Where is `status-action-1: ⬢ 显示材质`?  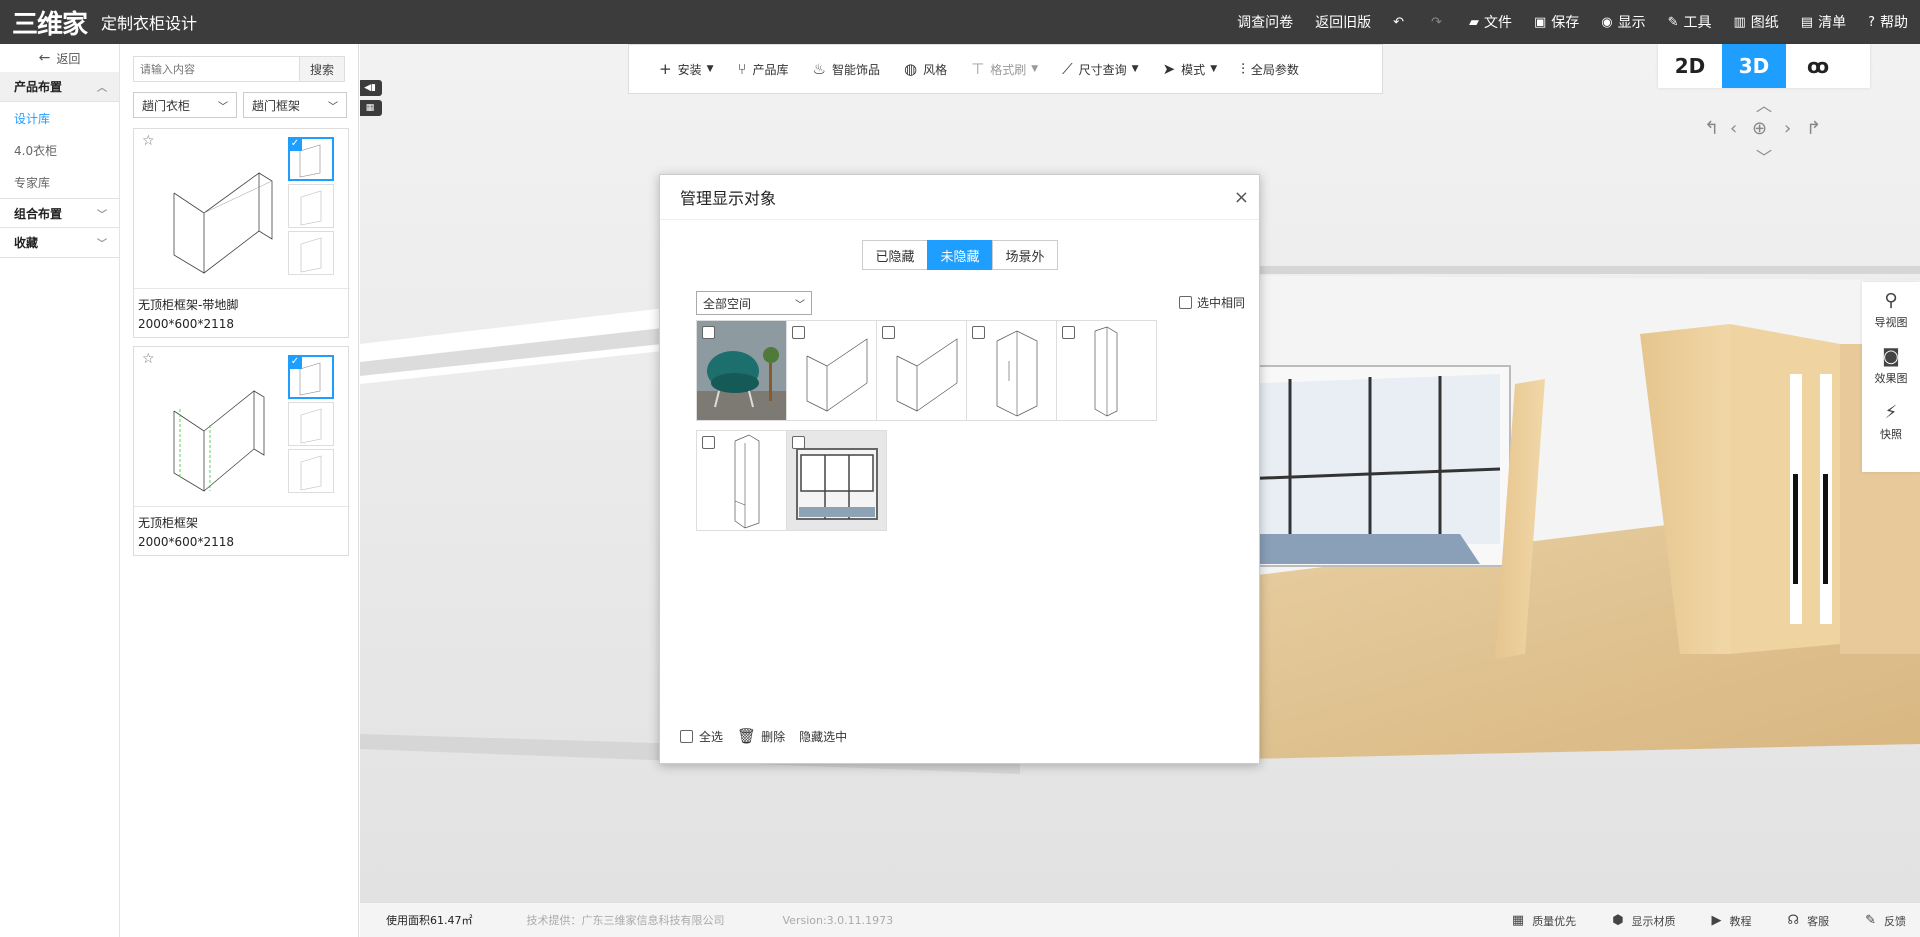
status-action-1: ⬢ 显示材质 is located at coordinates (1643, 921).